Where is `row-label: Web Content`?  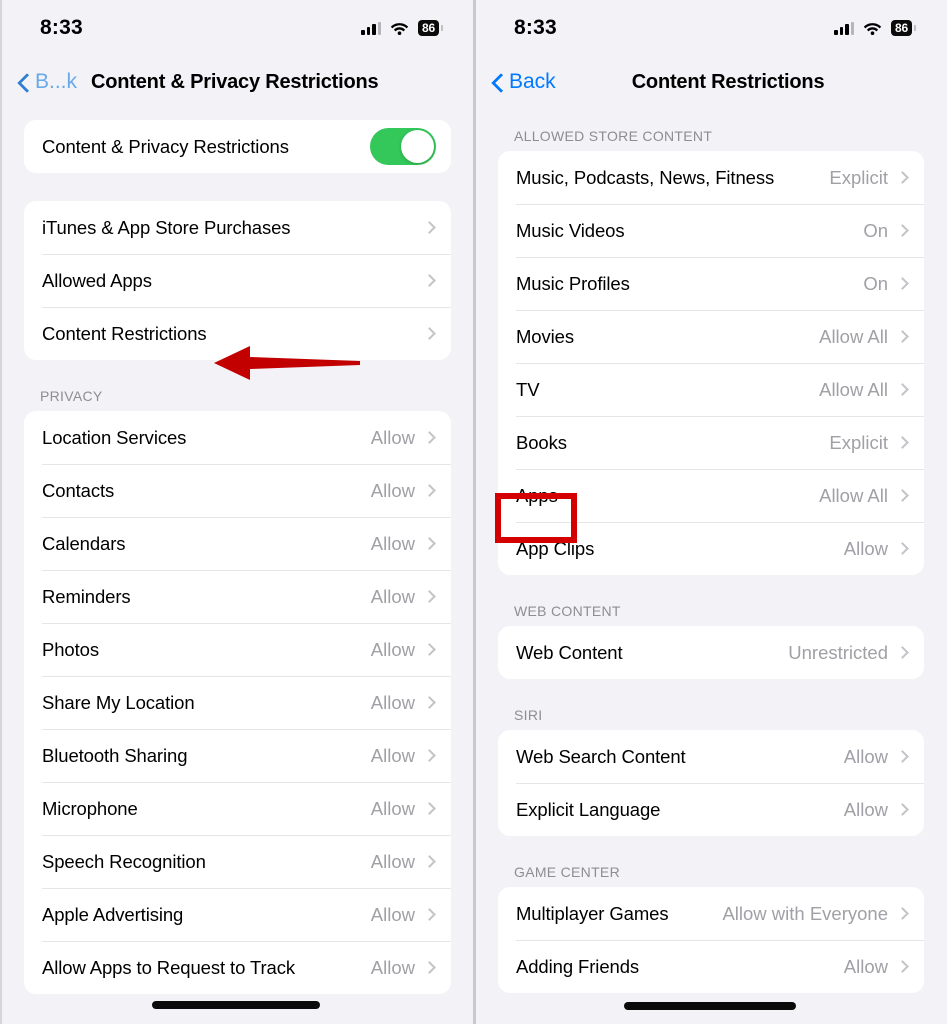
row-label: Web Content is located at coordinates (569, 652).